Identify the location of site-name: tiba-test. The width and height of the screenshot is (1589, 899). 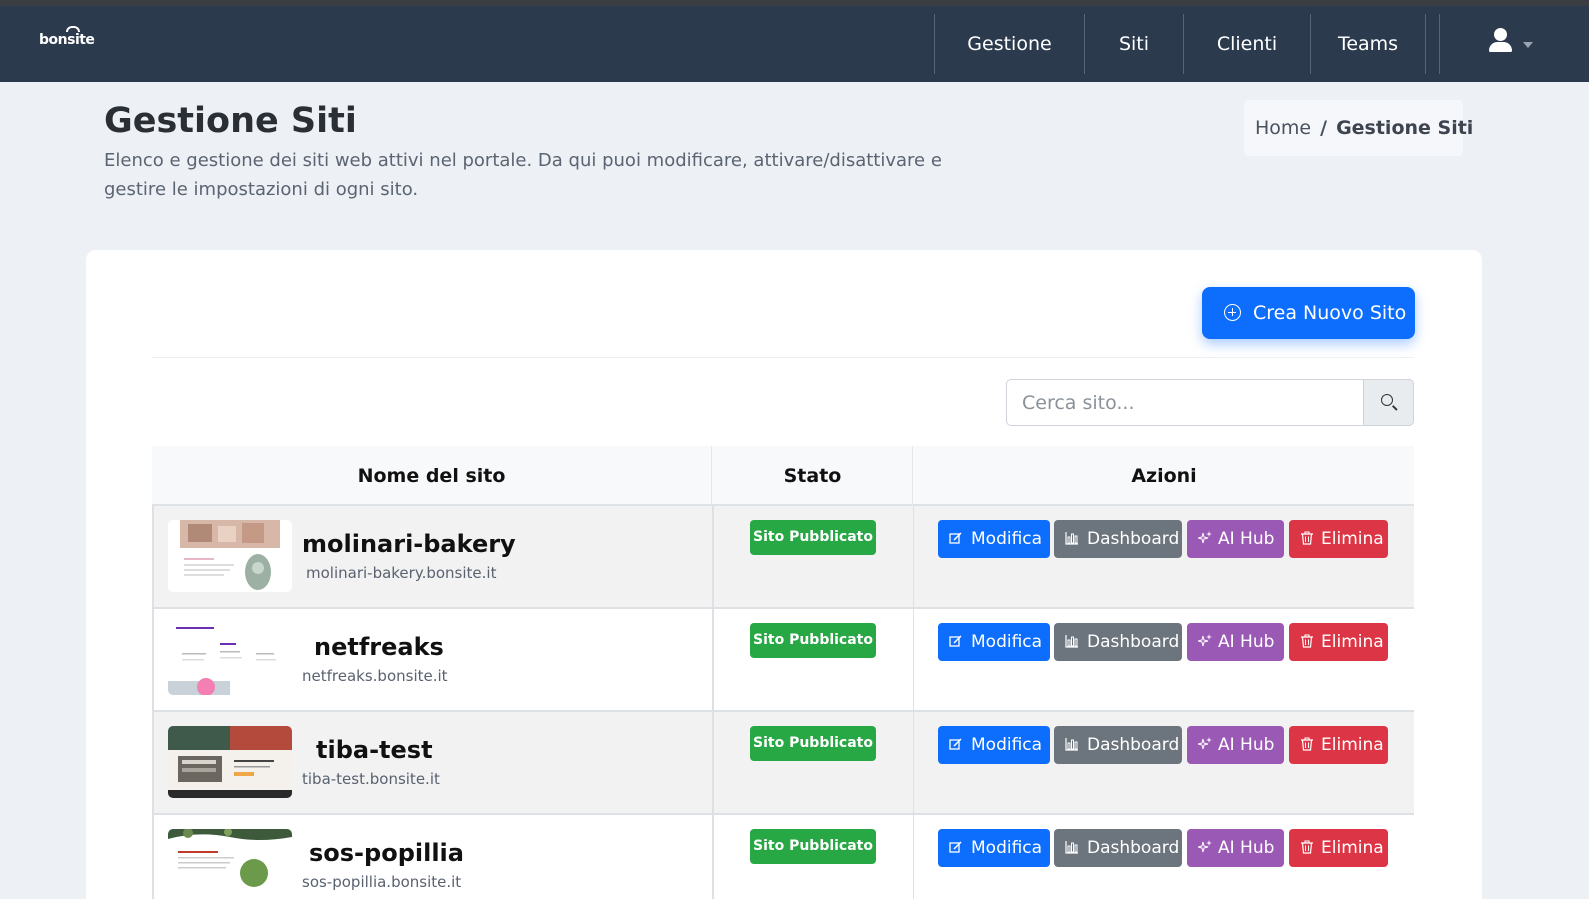
(374, 750).